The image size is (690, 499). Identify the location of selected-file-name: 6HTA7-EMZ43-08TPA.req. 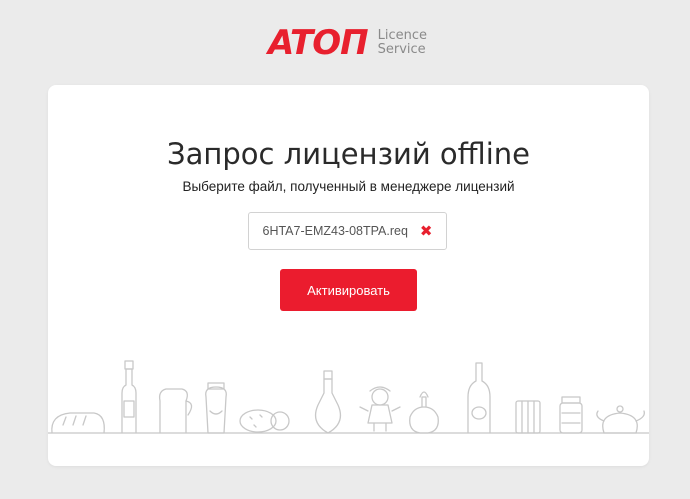
(335, 231).